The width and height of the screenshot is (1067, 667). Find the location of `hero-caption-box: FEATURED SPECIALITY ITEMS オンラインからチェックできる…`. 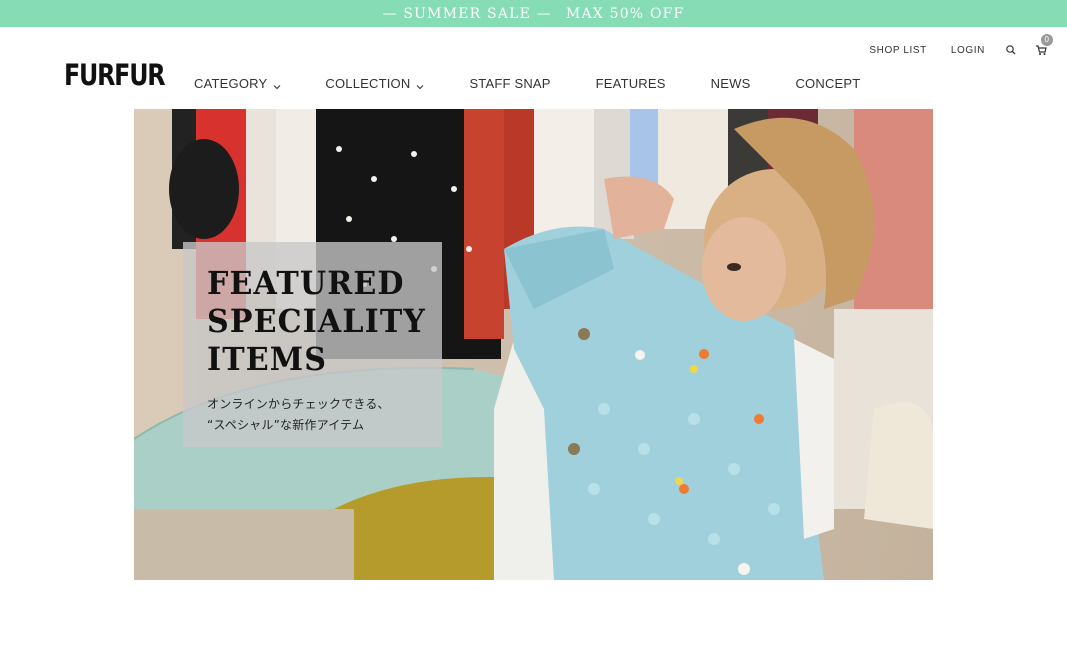

hero-caption-box: FEATURED SPECIALITY ITEMS オンラインからチェックできる… is located at coordinates (312, 344).